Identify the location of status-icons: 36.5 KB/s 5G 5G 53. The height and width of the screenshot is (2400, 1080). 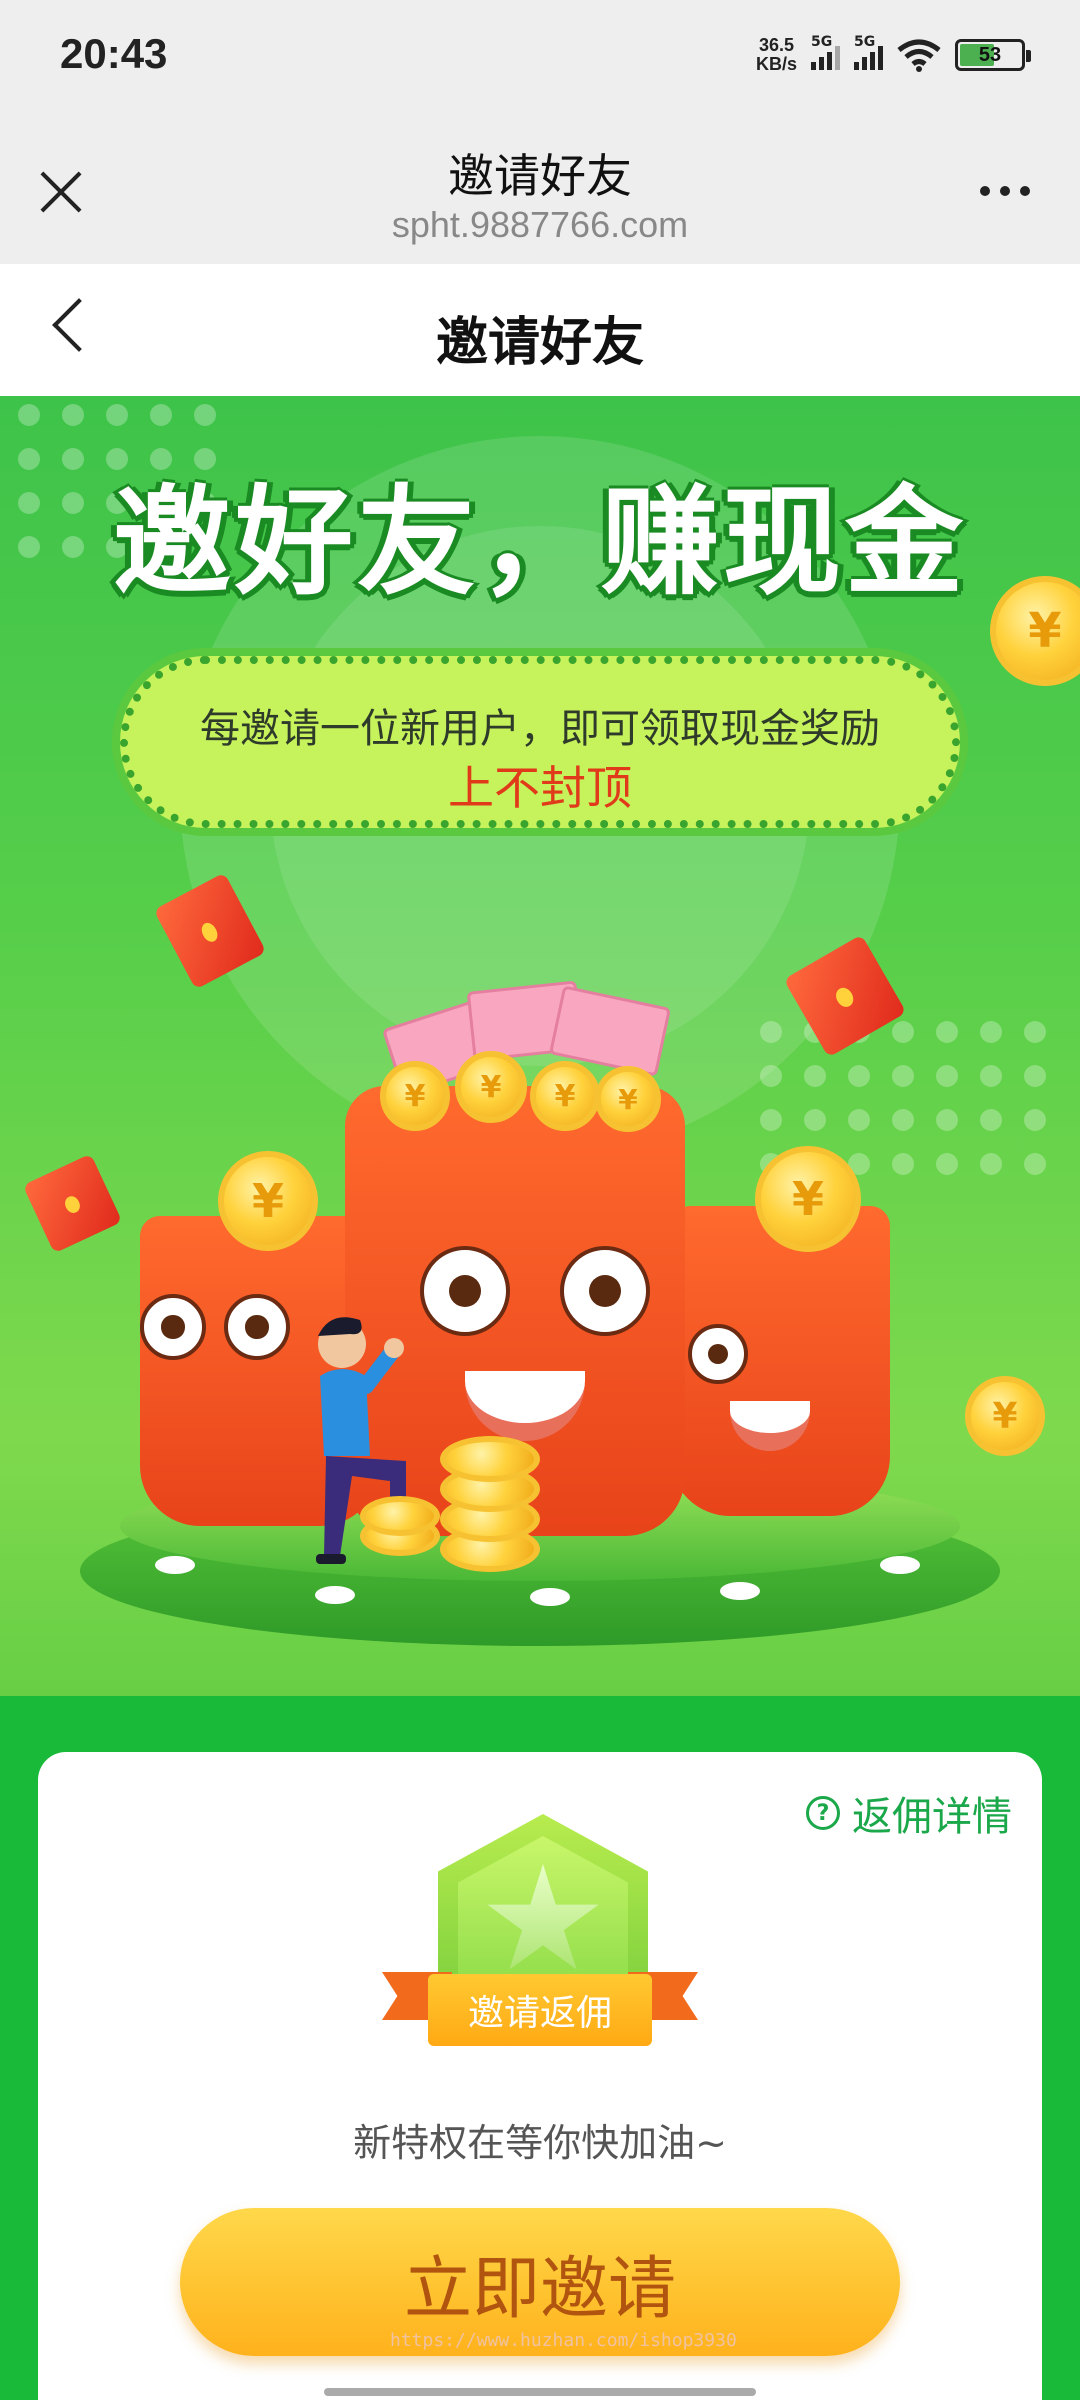
(893, 54).